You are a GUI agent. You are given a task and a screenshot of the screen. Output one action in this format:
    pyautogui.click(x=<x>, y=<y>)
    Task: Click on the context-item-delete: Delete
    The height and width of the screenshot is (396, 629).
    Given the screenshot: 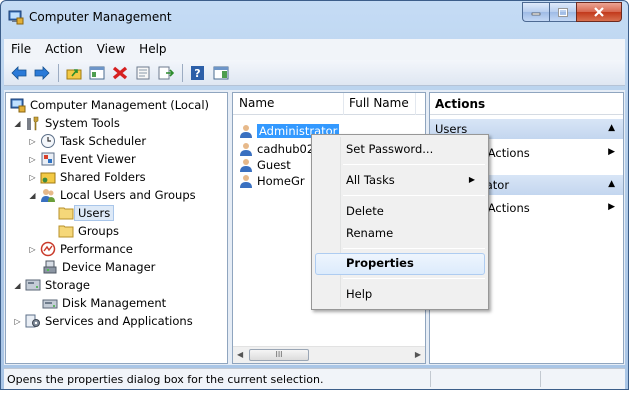 What is the action you would take?
    pyautogui.click(x=400, y=212)
    